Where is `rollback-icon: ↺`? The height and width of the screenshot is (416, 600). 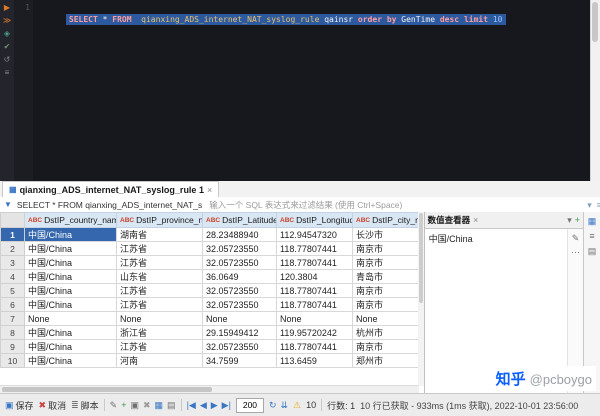 rollback-icon: ↺ is located at coordinates (7, 59).